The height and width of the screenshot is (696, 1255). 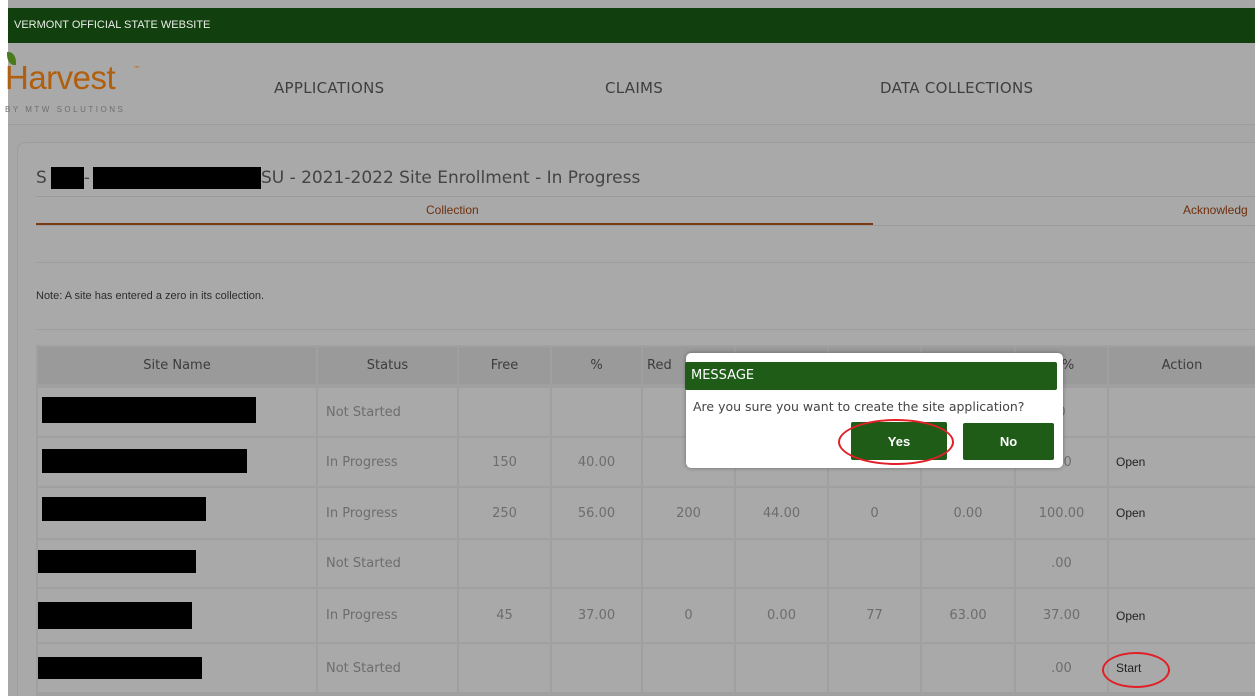 I want to click on table-row-col6: 0, so click(x=874, y=513).